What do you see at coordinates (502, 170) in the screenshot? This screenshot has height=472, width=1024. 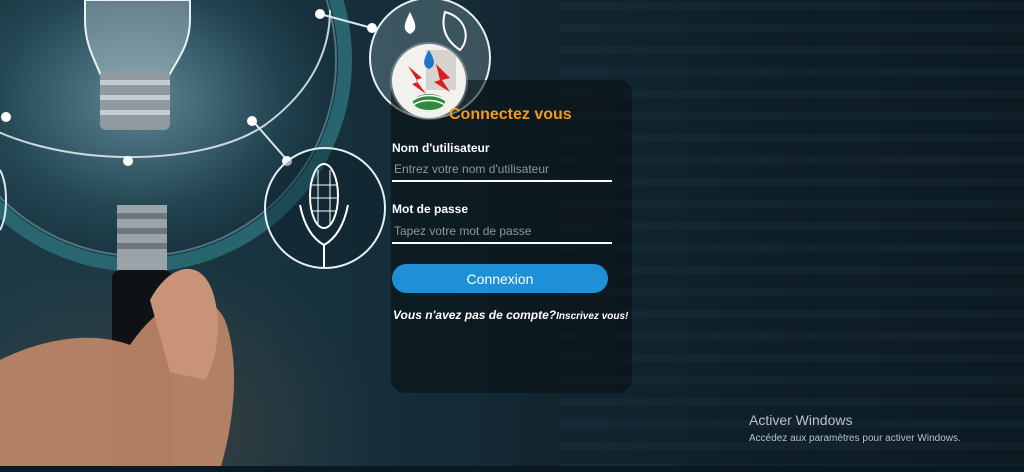 I see `username-input` at bounding box center [502, 170].